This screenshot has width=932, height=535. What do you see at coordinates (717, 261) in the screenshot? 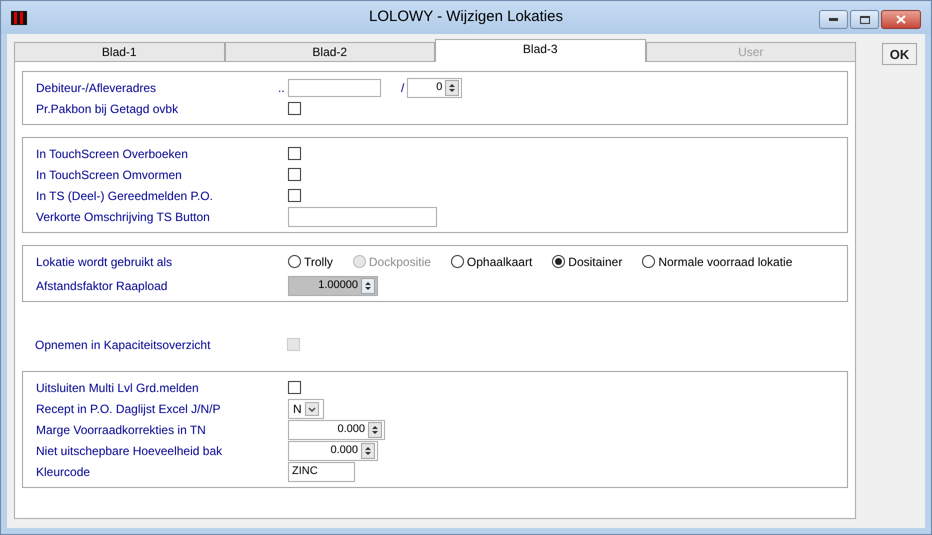
I see `radio-option: Normale voorraad lokatie` at bounding box center [717, 261].